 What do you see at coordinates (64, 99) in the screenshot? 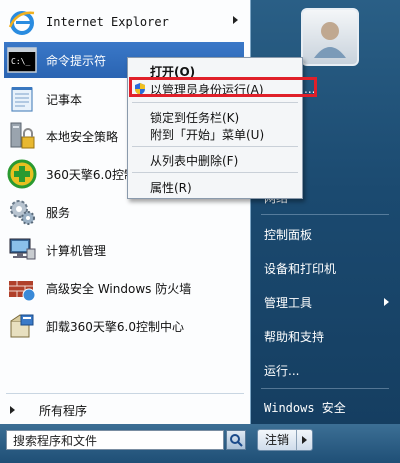
I see `program-label: 记事本` at bounding box center [64, 99].